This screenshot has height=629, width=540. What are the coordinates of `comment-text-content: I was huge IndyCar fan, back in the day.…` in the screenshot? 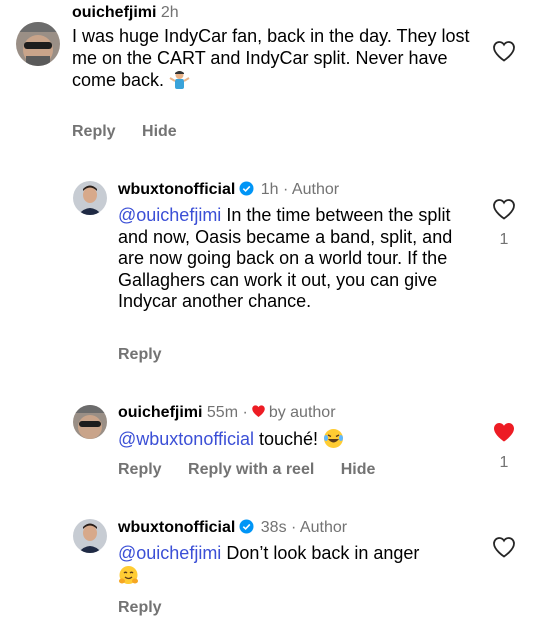 It's located at (271, 58).